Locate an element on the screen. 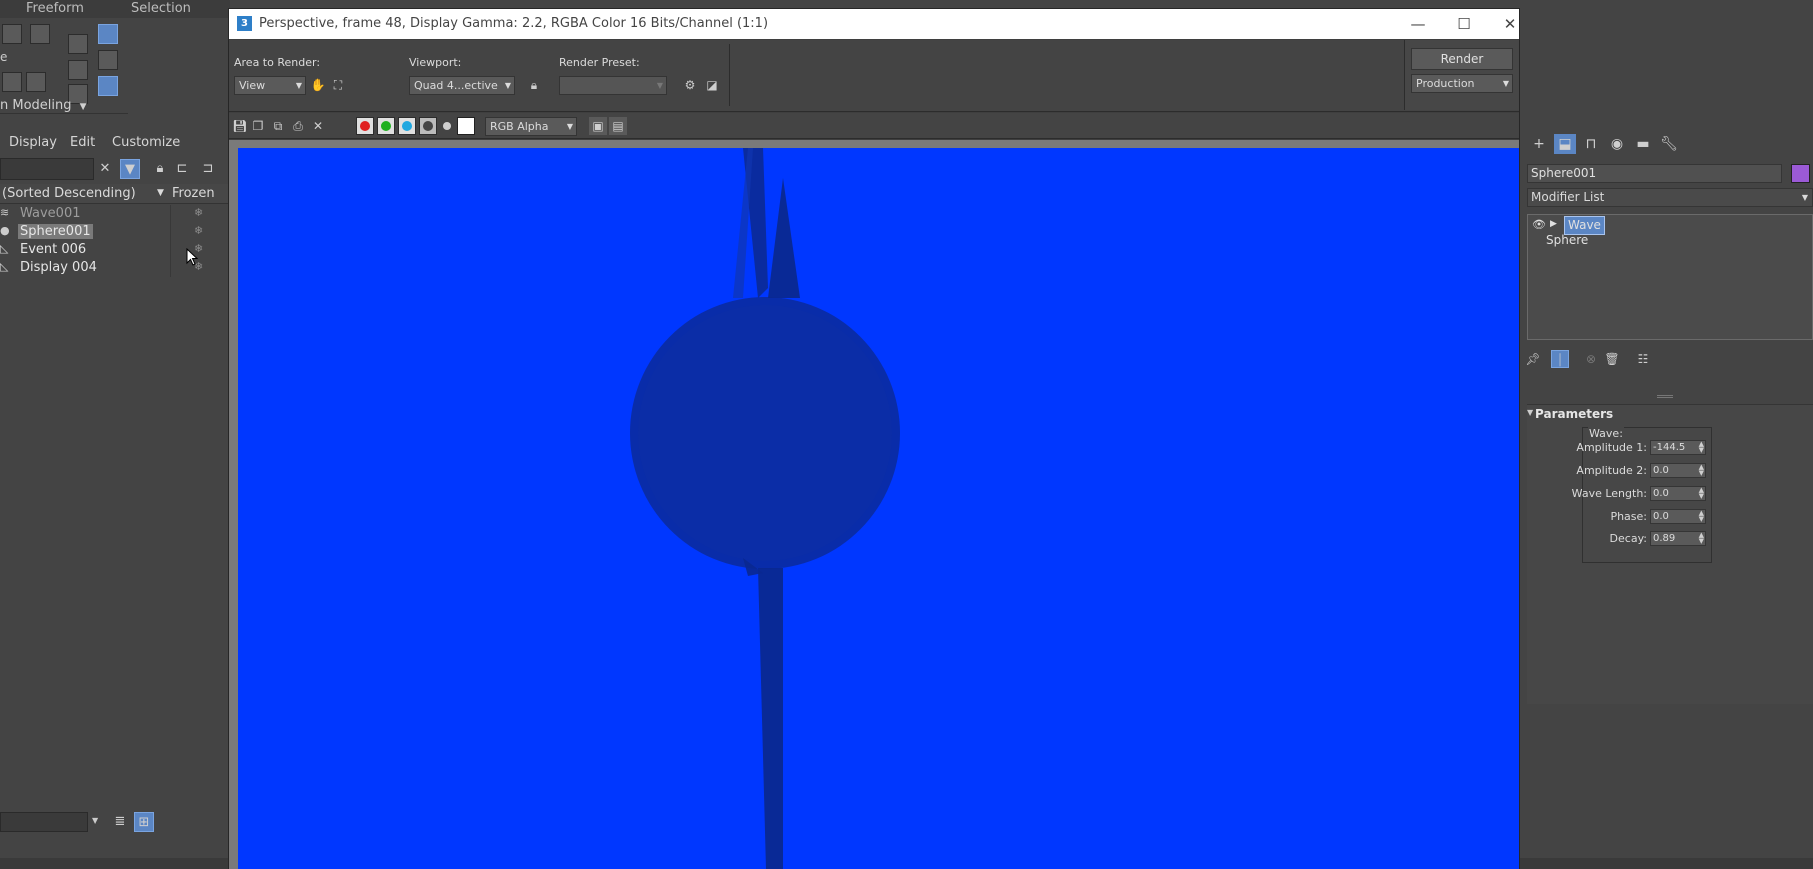 The height and width of the screenshot is (869, 1813). copy-image-icon: ❐ is located at coordinates (258, 126).